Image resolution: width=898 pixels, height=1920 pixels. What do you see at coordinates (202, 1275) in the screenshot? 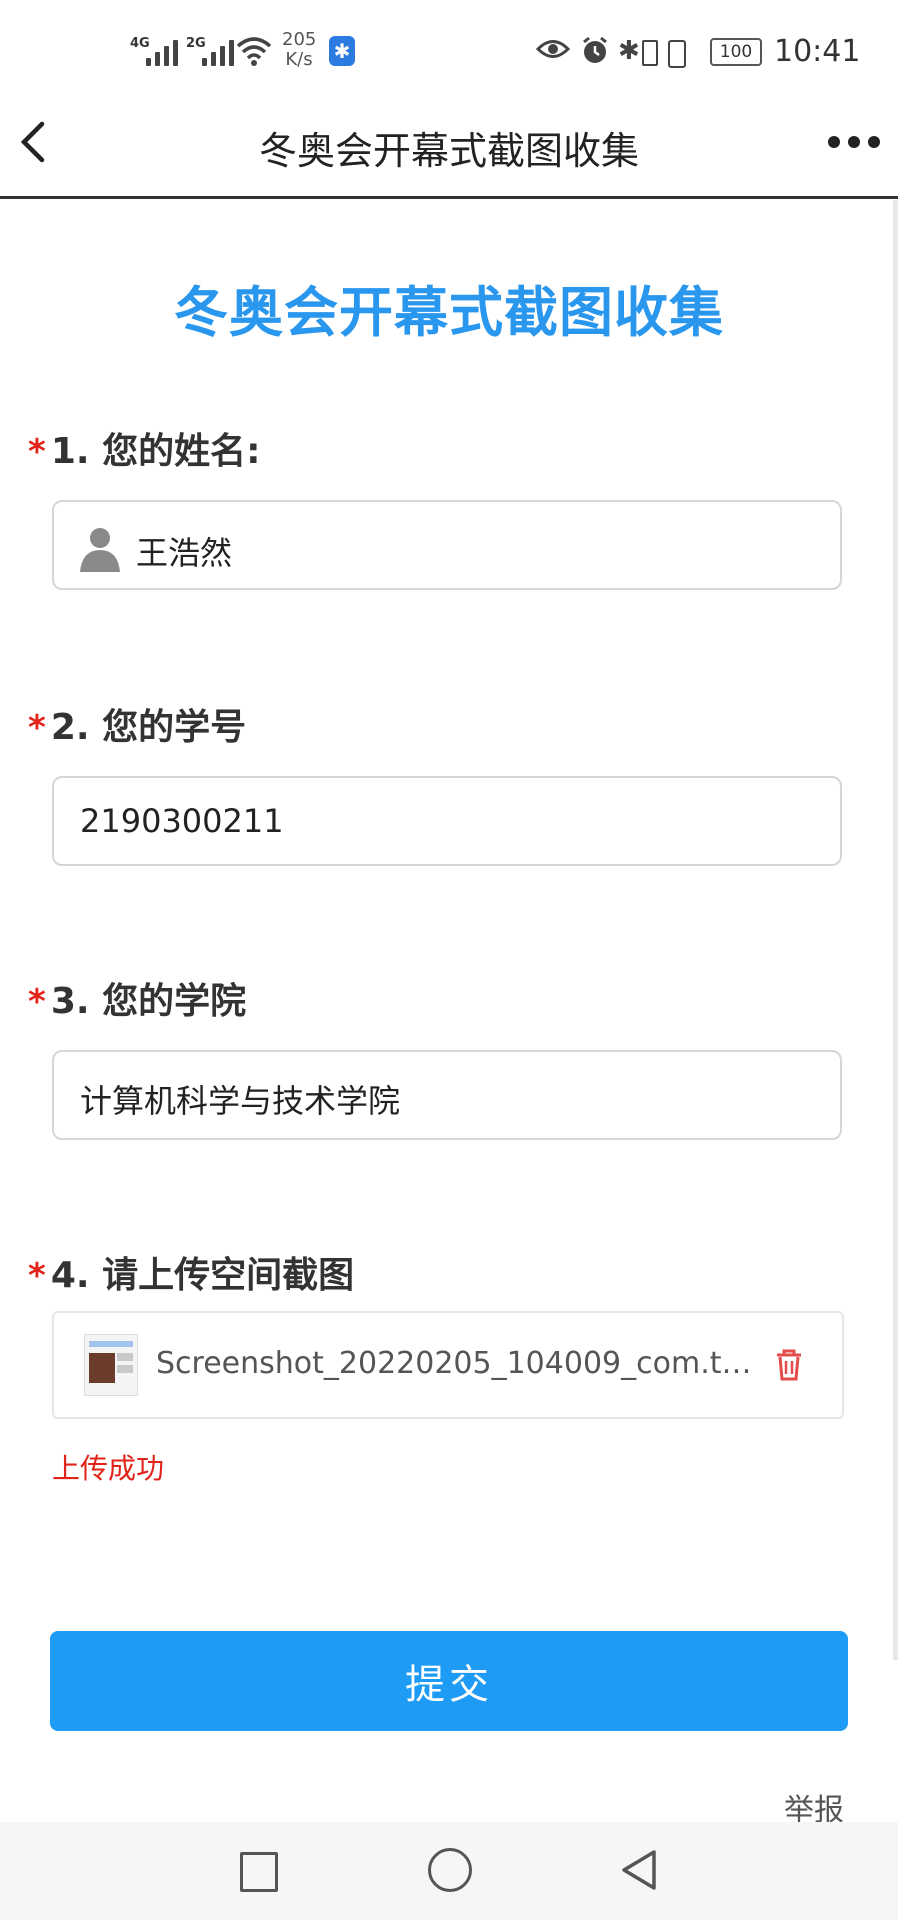
I see `question-text: 4. 请上传空间截图` at bounding box center [202, 1275].